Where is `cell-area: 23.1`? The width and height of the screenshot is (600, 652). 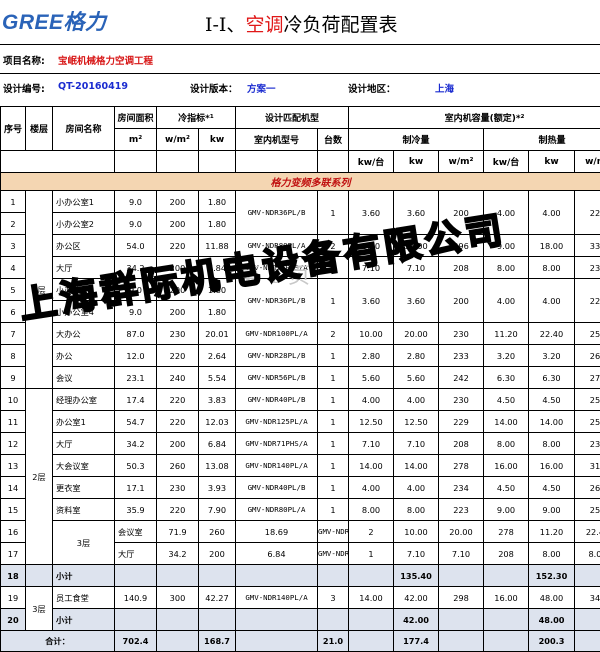 cell-area: 23.1 is located at coordinates (136, 378).